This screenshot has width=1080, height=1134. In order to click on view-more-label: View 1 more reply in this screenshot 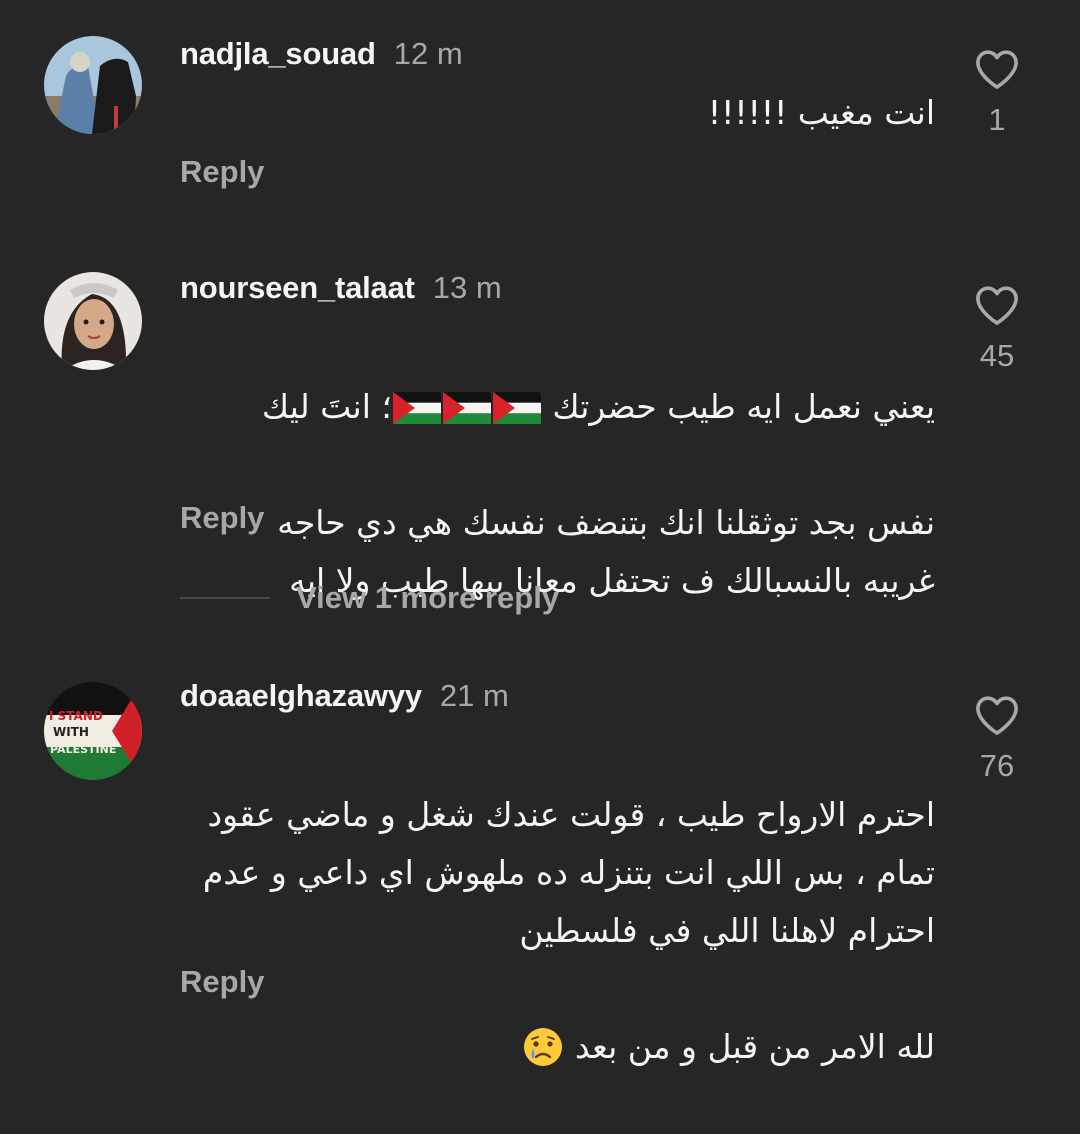, I will do `click(428, 597)`.